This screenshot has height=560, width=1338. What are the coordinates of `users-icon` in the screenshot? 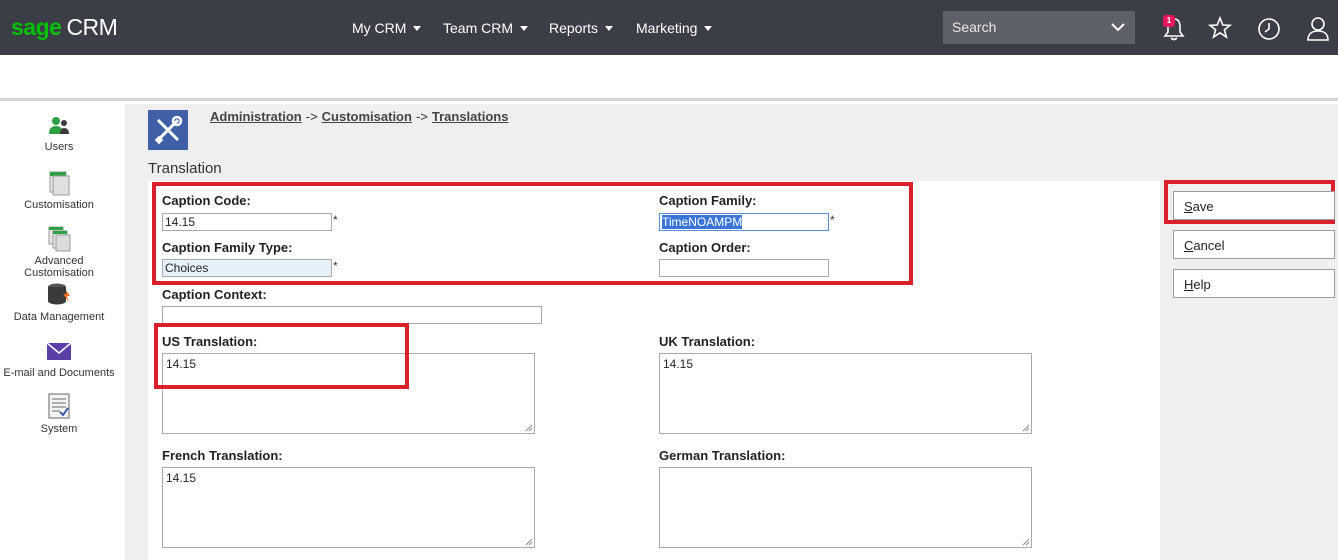 It's located at (59, 125).